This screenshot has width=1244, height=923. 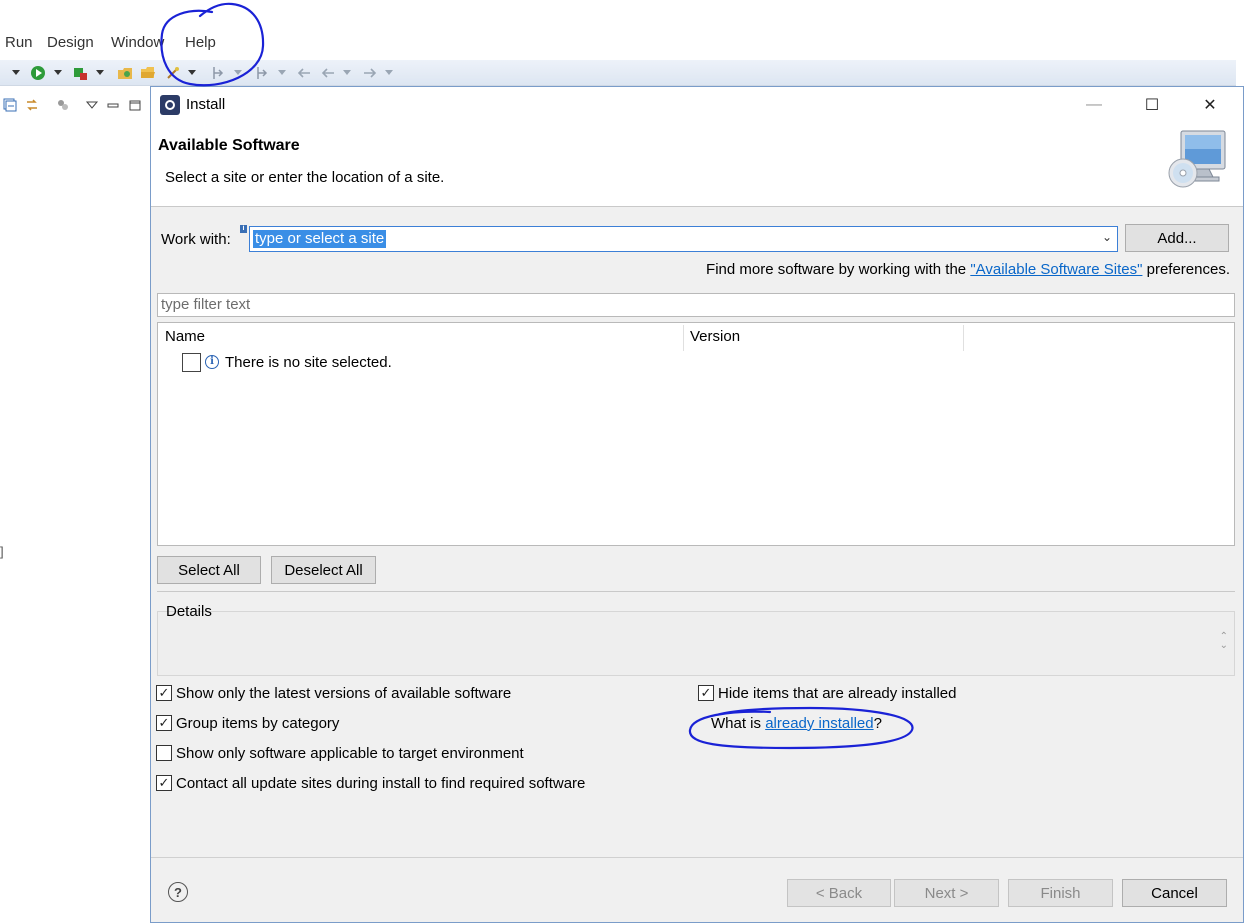 I want to click on chevron-down-icon: ⌄, so click(x=1107, y=237).